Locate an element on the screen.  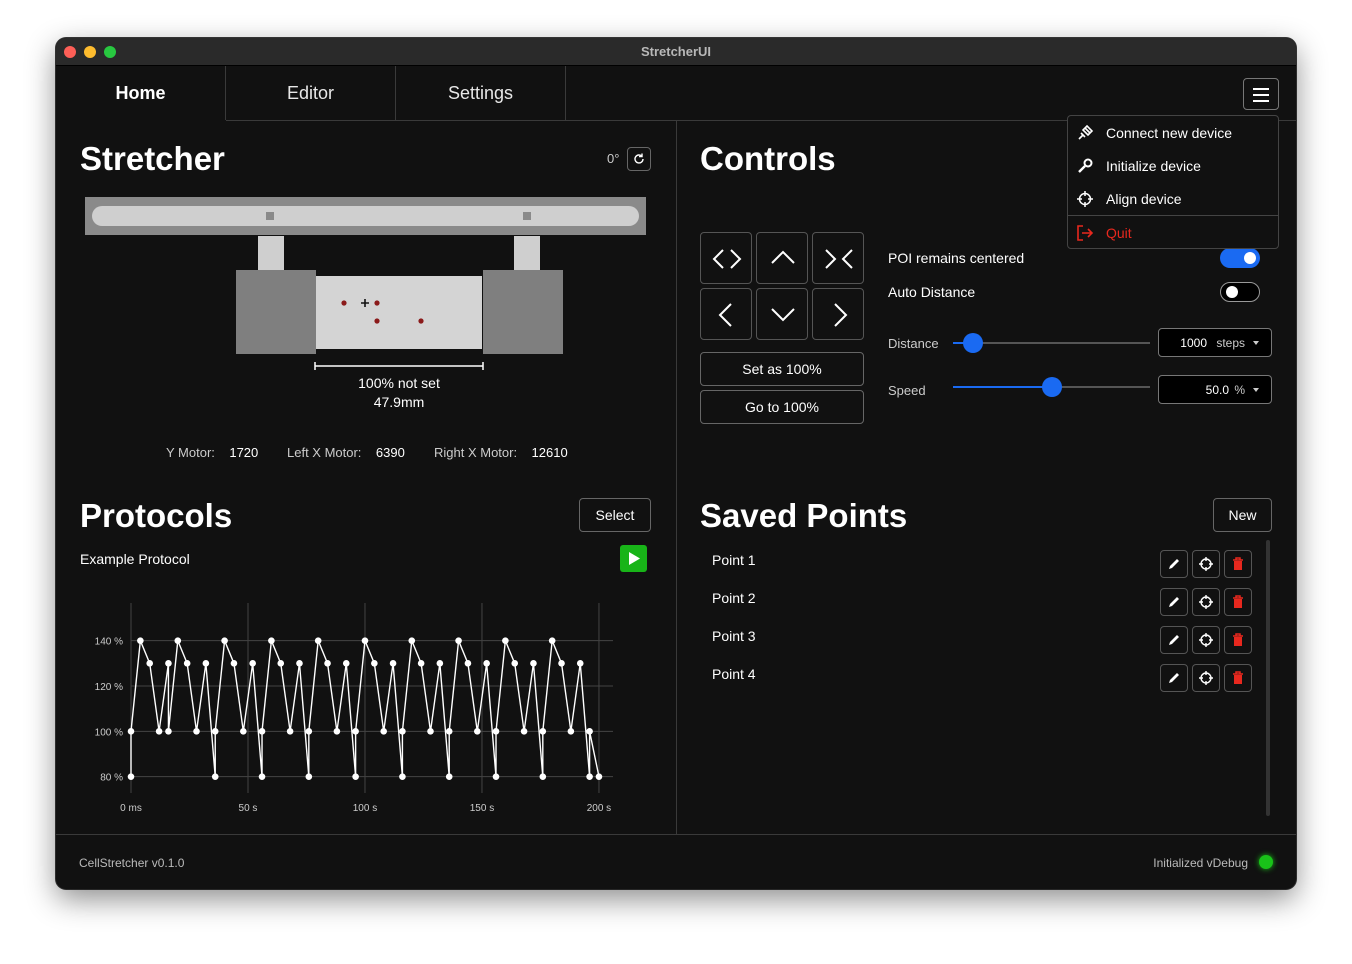
right-x-motor-value: 12610 is located at coordinates (549, 452).